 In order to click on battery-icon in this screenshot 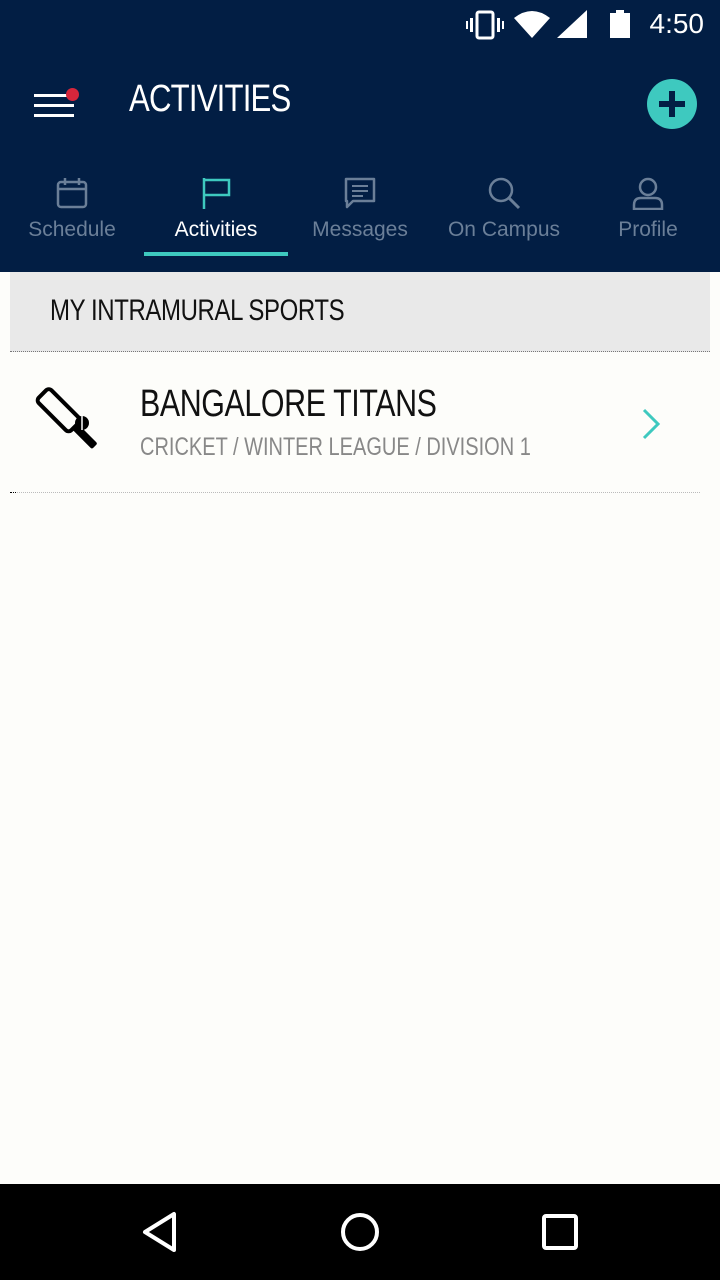, I will do `click(620, 27)`.